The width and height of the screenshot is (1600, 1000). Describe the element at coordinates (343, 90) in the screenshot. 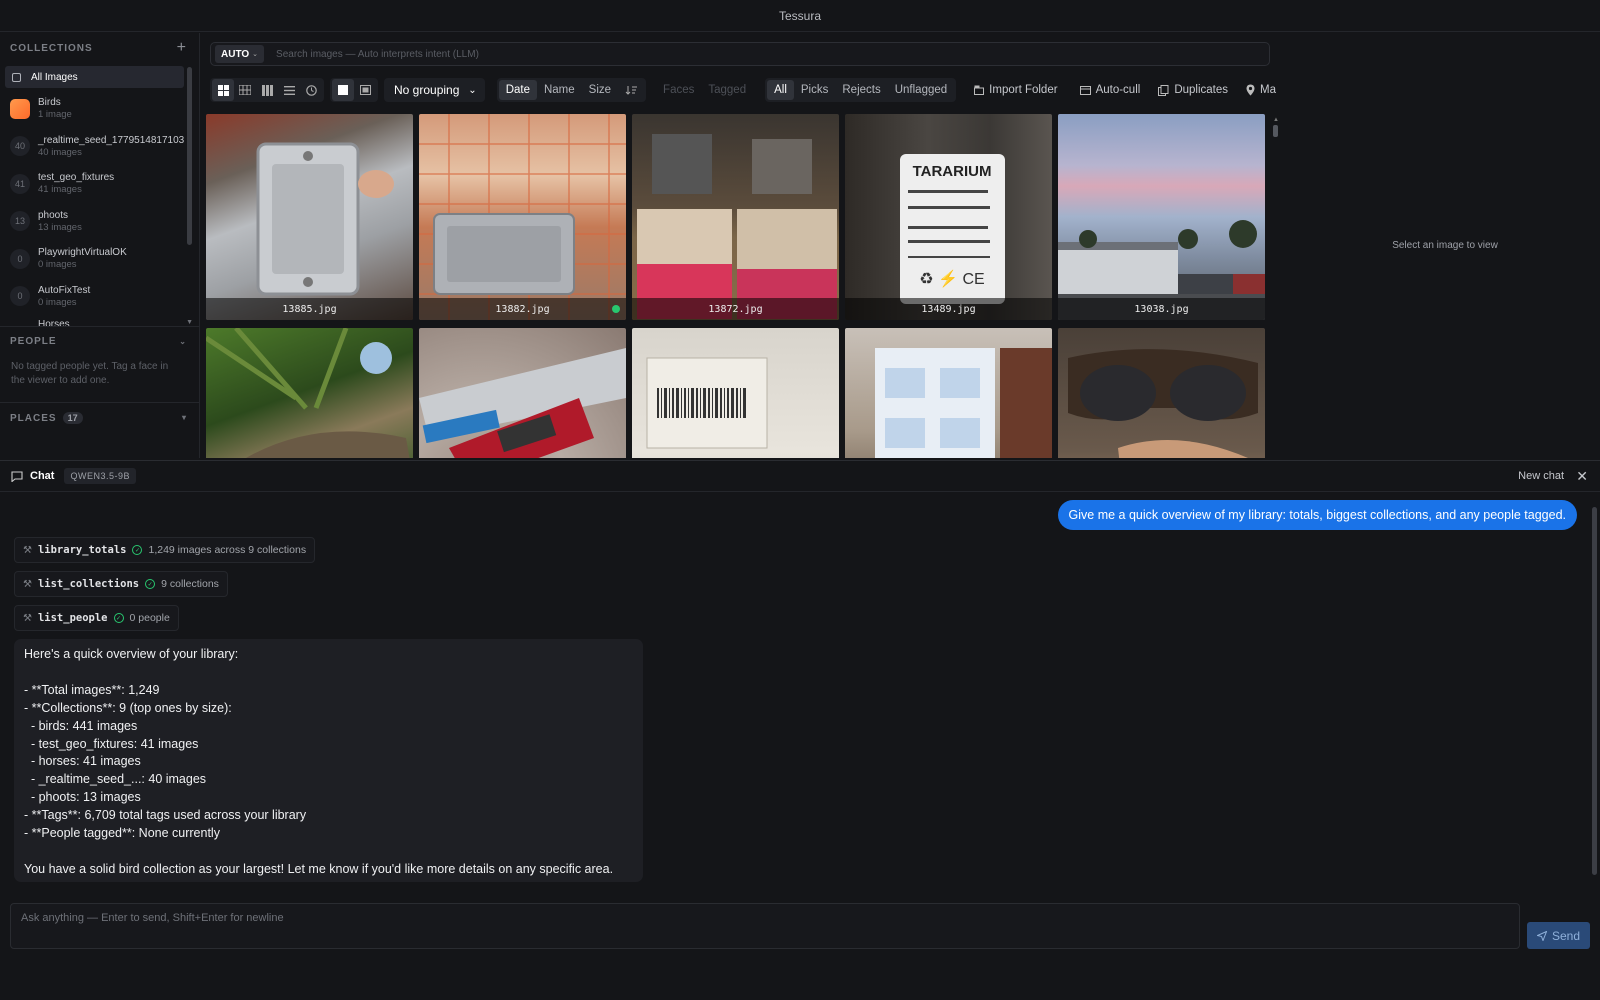

I see `thumb-large-icon` at that location.